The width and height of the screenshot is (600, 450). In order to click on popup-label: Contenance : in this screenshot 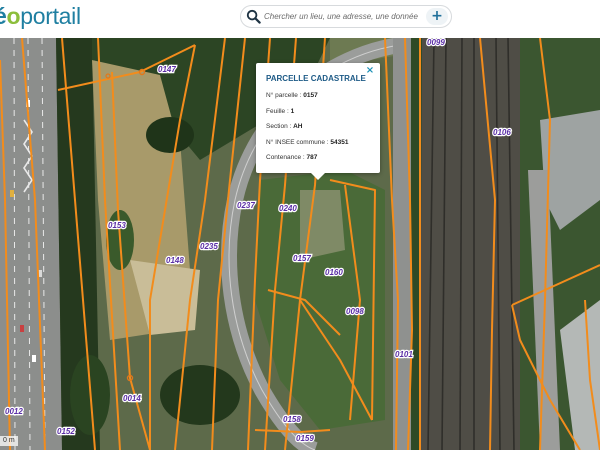, I will do `click(285, 157)`.